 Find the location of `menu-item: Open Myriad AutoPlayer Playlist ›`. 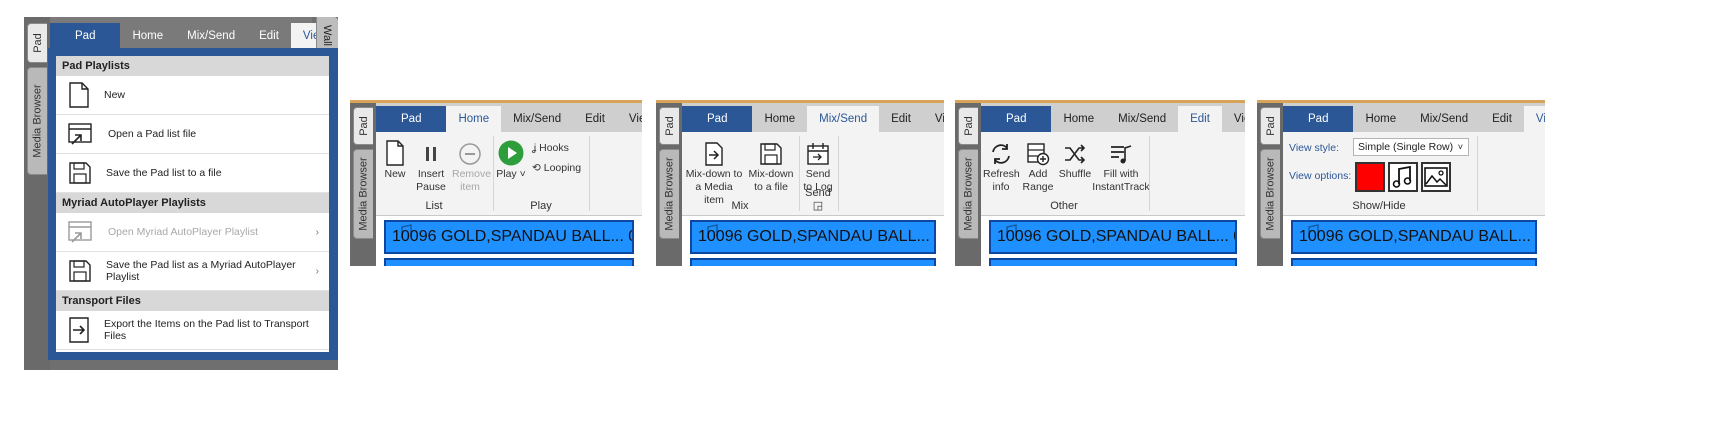

menu-item: Open Myriad AutoPlayer Playlist › is located at coordinates (192, 232).